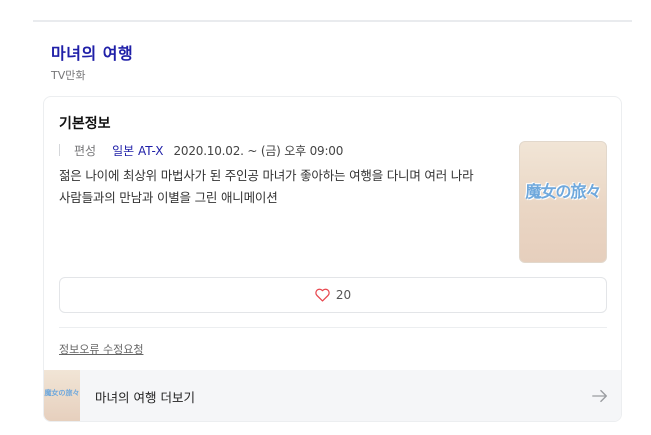  I want to click on like-button: 20, so click(333, 295).